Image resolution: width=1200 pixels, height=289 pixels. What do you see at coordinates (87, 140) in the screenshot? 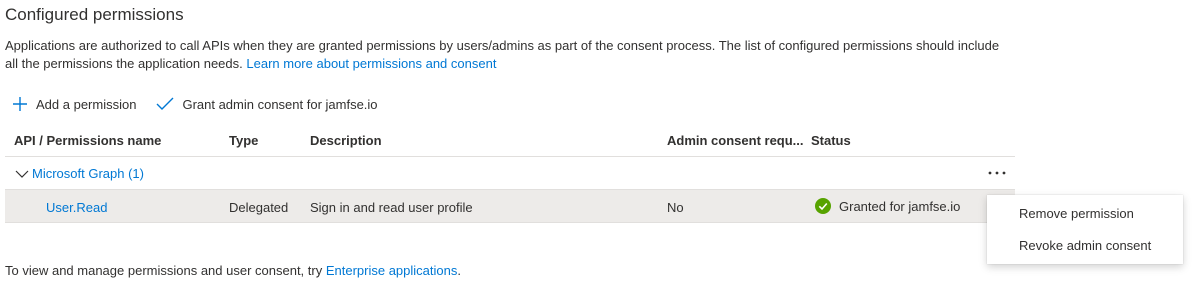
I see `header-api: API / Permissions name` at bounding box center [87, 140].